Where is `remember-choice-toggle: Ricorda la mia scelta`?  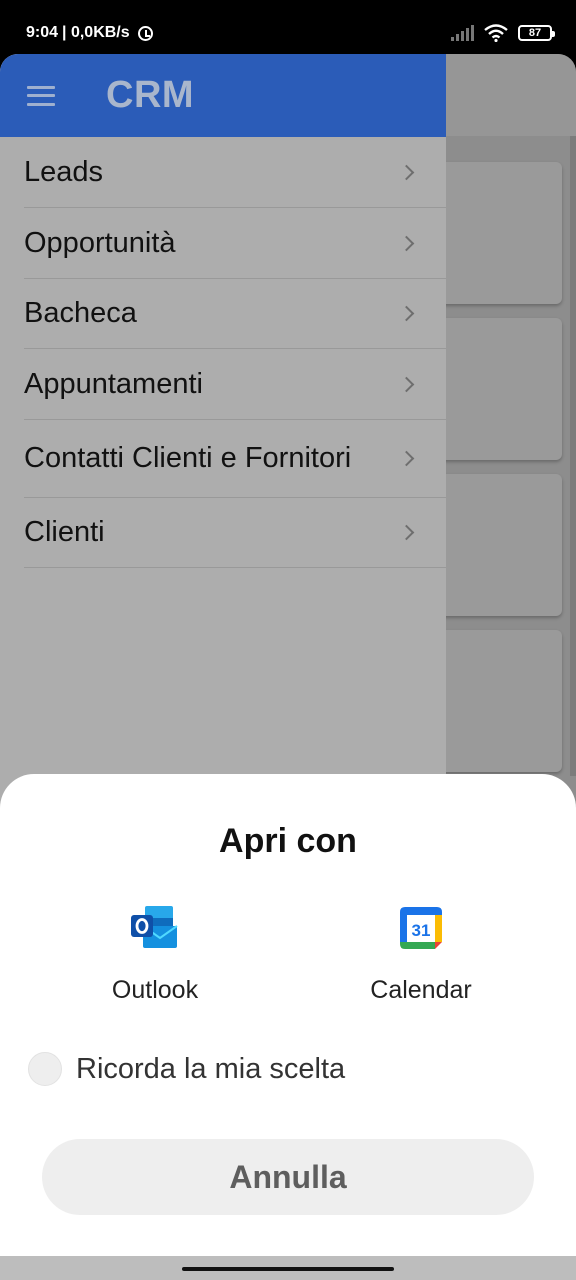 remember-choice-toggle: Ricorda la mia scelta is located at coordinates (186, 1069).